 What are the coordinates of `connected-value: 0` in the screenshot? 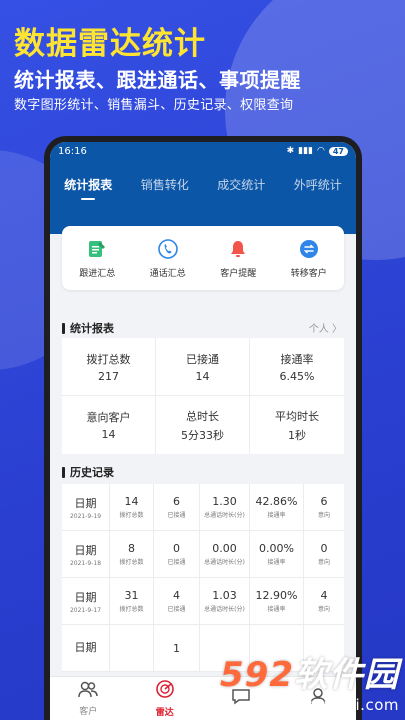 It's located at (176, 548).